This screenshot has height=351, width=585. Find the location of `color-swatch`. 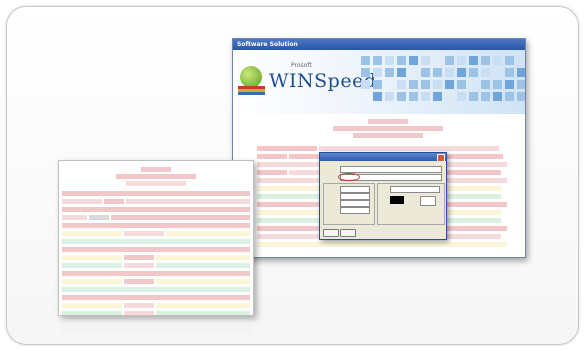

color-swatch is located at coordinates (397, 200).